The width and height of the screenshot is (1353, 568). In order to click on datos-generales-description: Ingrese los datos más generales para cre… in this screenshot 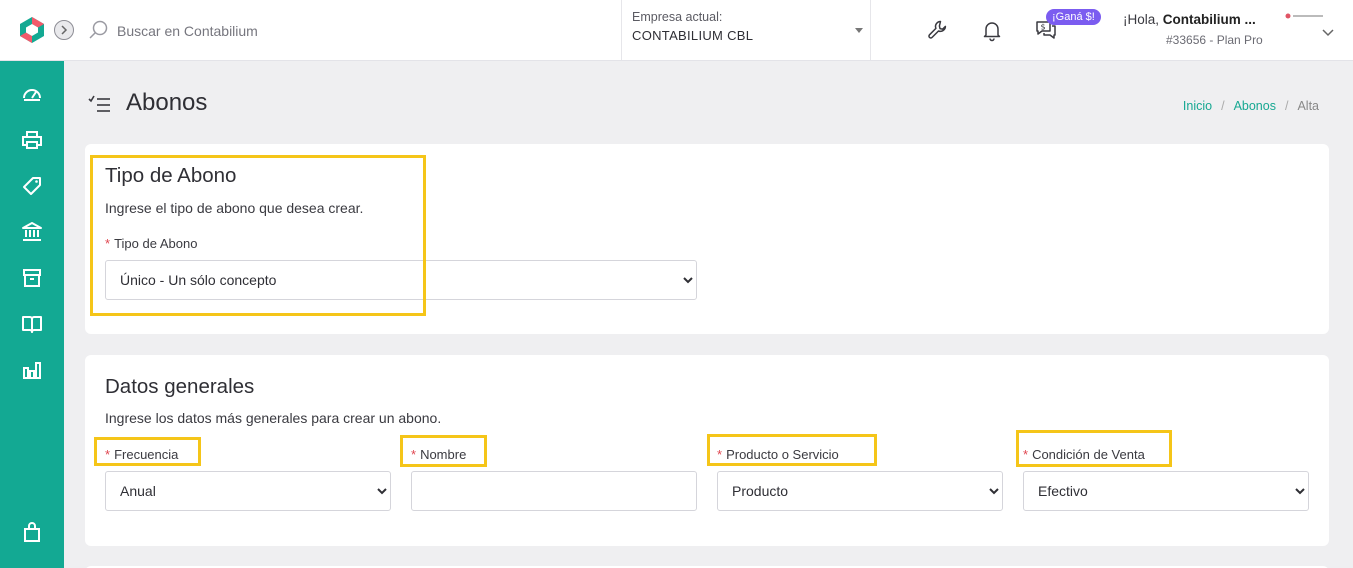, I will do `click(273, 418)`.